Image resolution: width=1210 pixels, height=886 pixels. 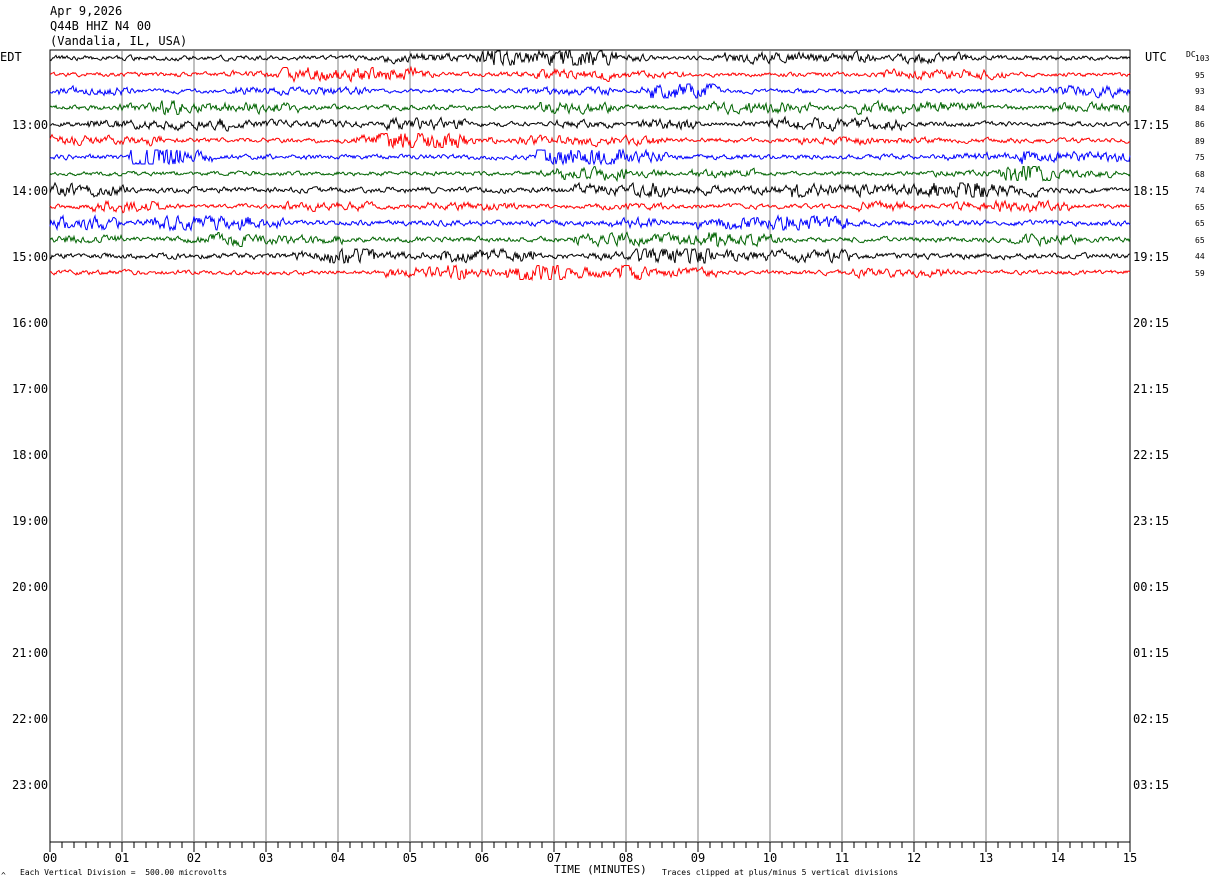 I want to click on left-hour-label: 23:00, so click(x=30, y=785).